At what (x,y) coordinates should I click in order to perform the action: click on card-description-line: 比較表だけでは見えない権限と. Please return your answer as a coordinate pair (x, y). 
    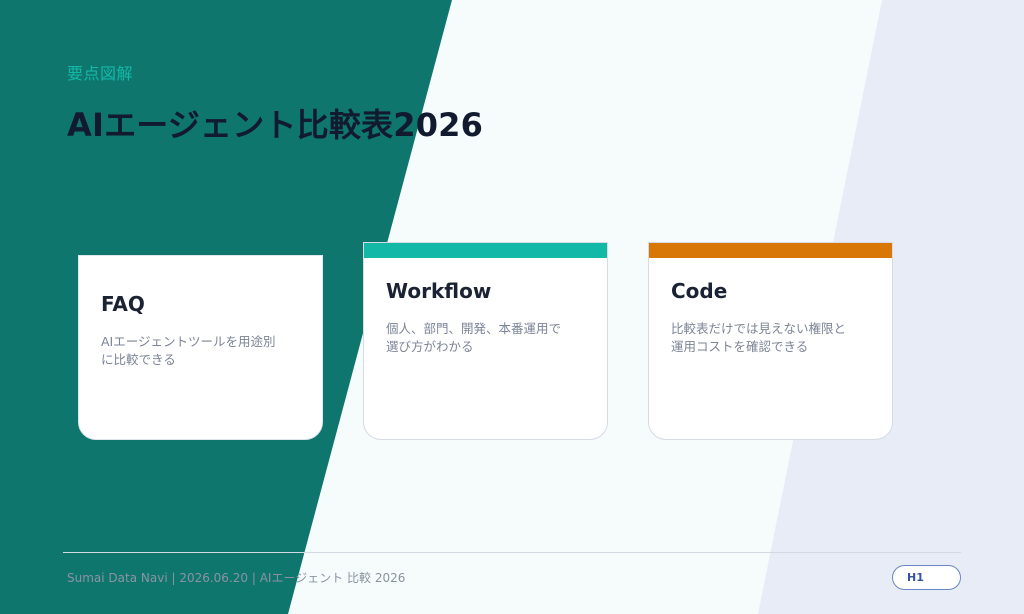
    Looking at the image, I should click on (759, 328).